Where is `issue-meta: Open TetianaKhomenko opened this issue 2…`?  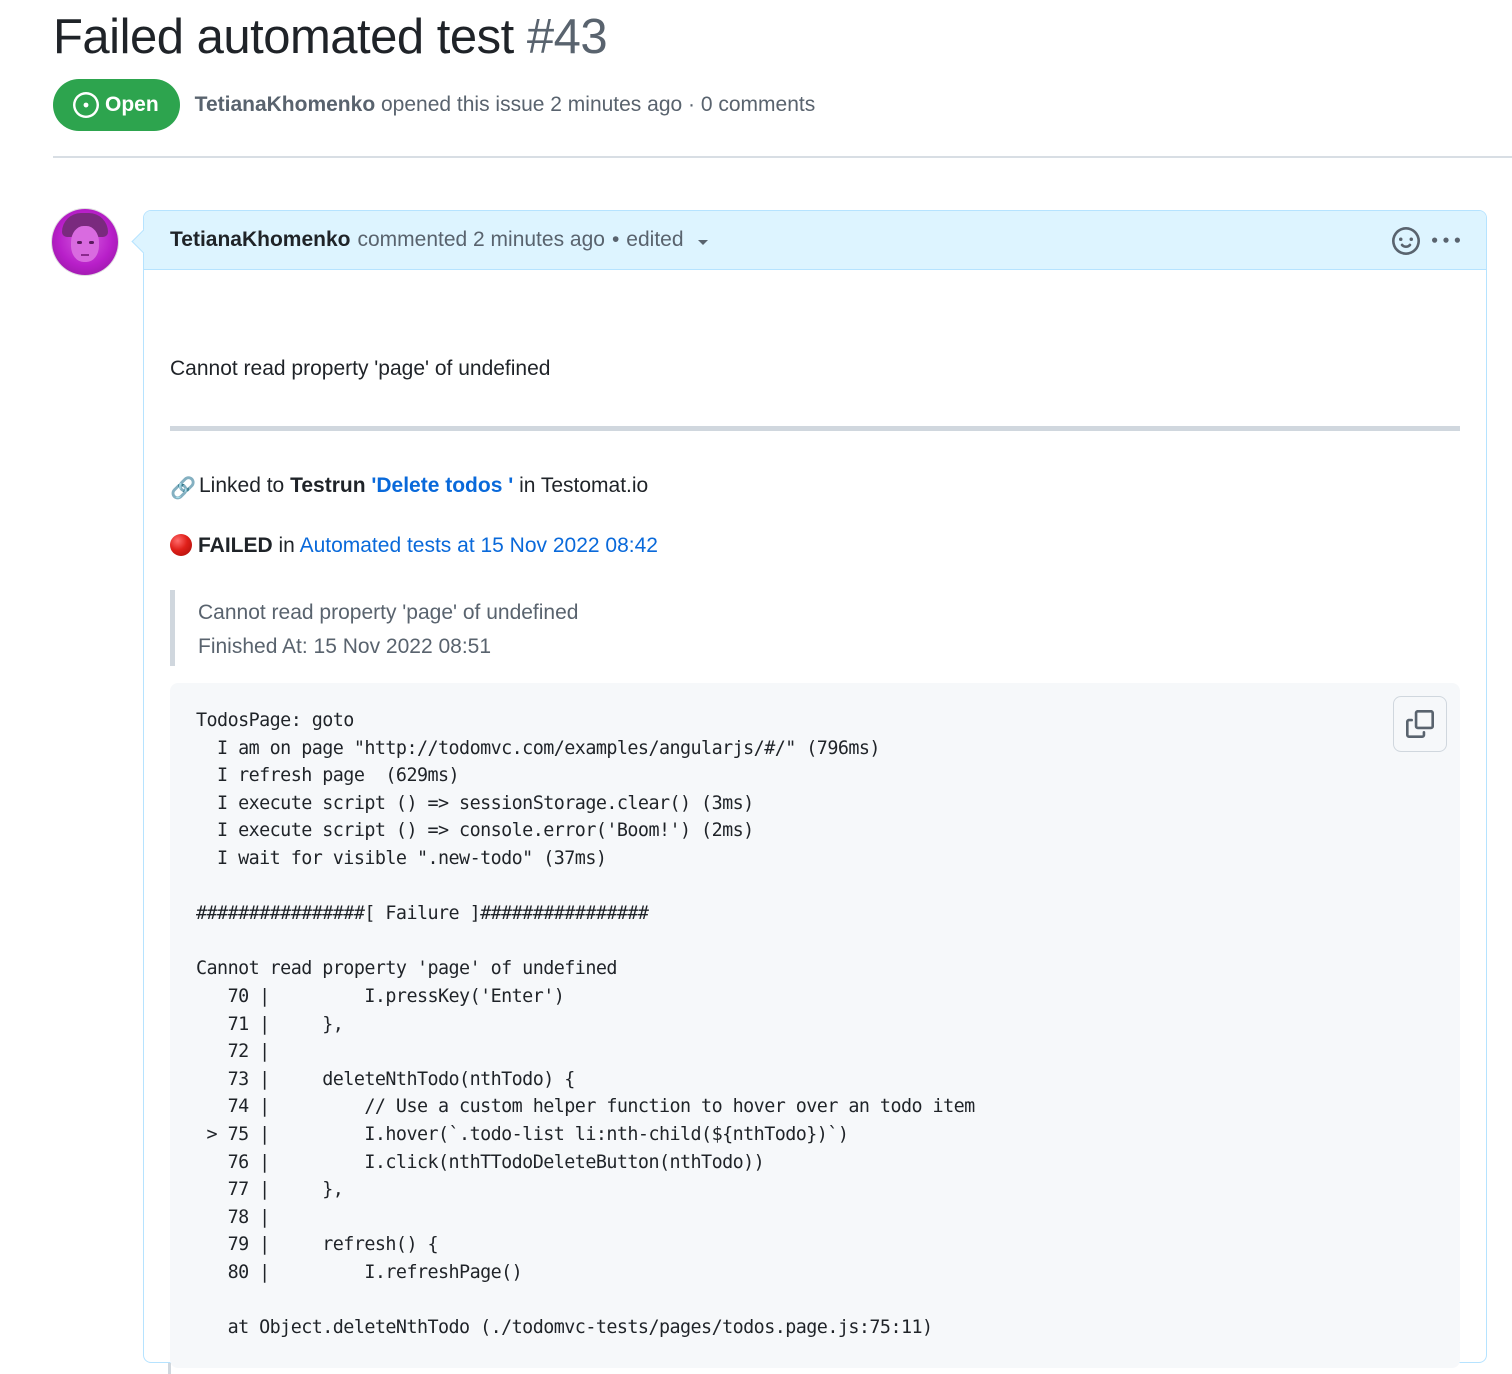 issue-meta: Open TetianaKhomenko opened this issue 2… is located at coordinates (434, 105).